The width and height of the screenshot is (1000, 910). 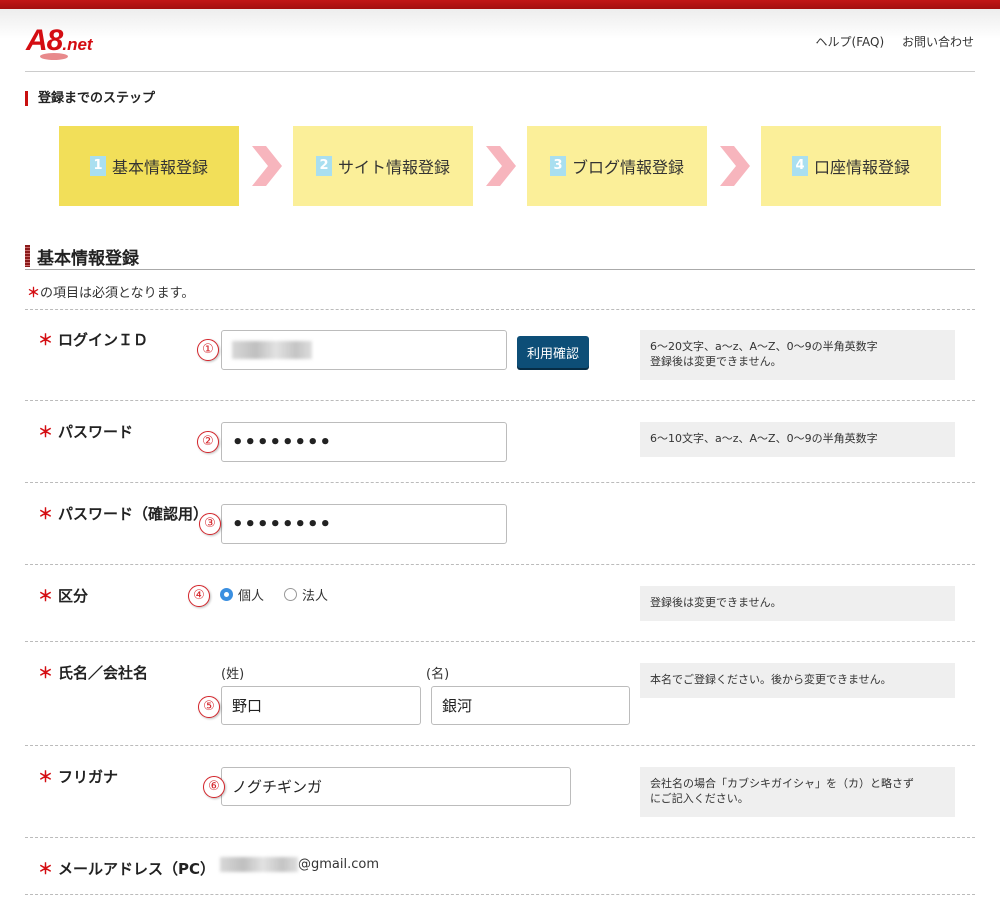 I want to click on check-availability-button: 利用確認, so click(x=553, y=352).